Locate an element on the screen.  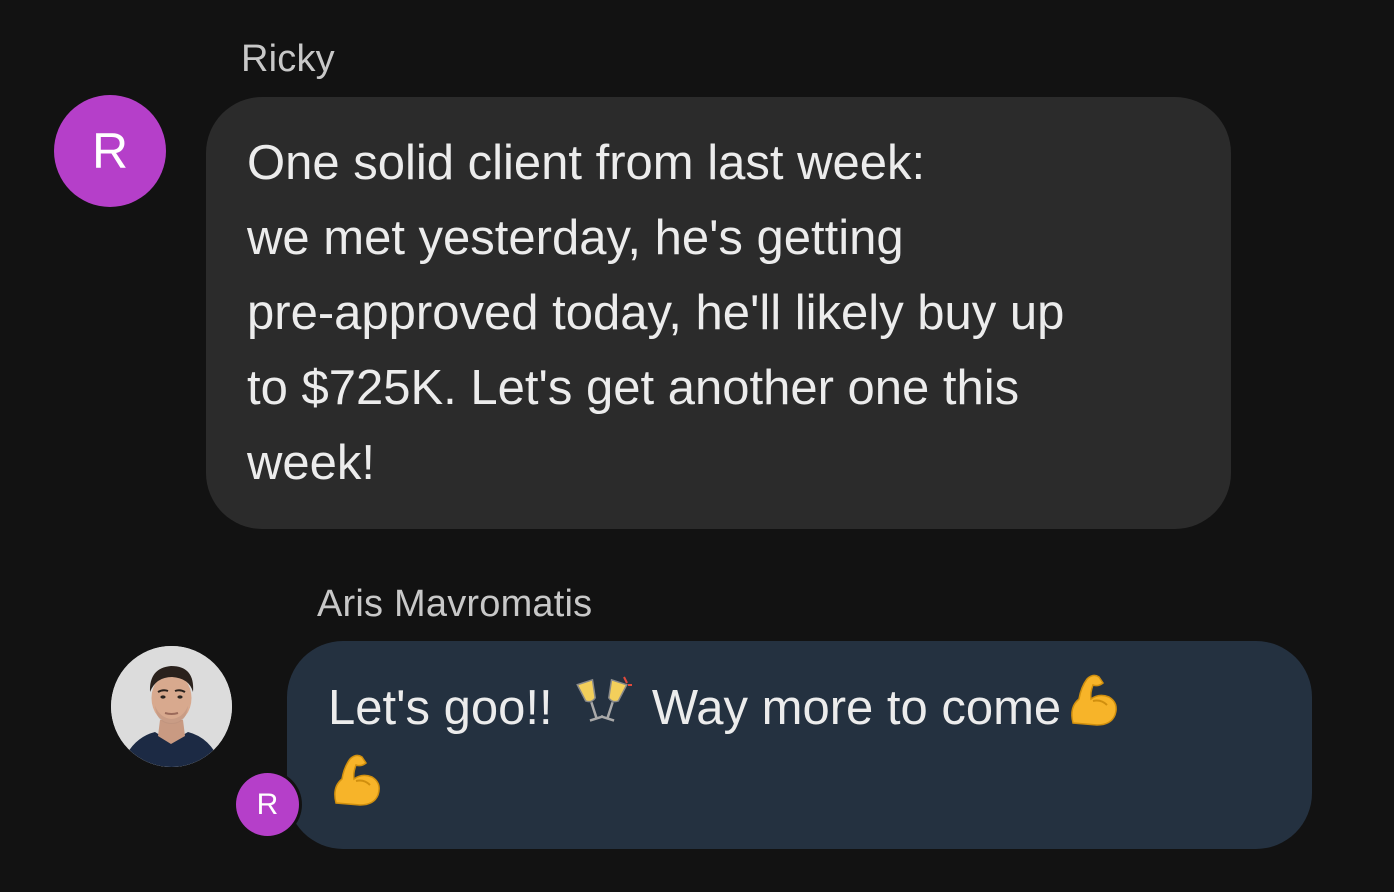
avatar-ricky: R is located at coordinates (110, 151).